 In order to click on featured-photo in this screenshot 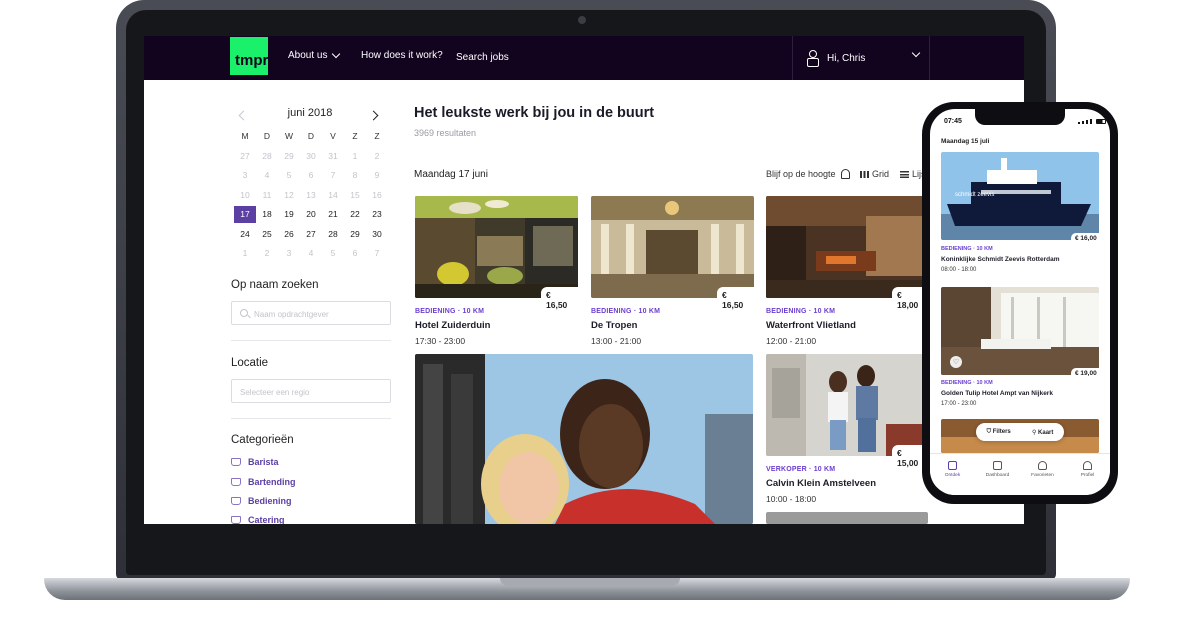, I will do `click(584, 439)`.